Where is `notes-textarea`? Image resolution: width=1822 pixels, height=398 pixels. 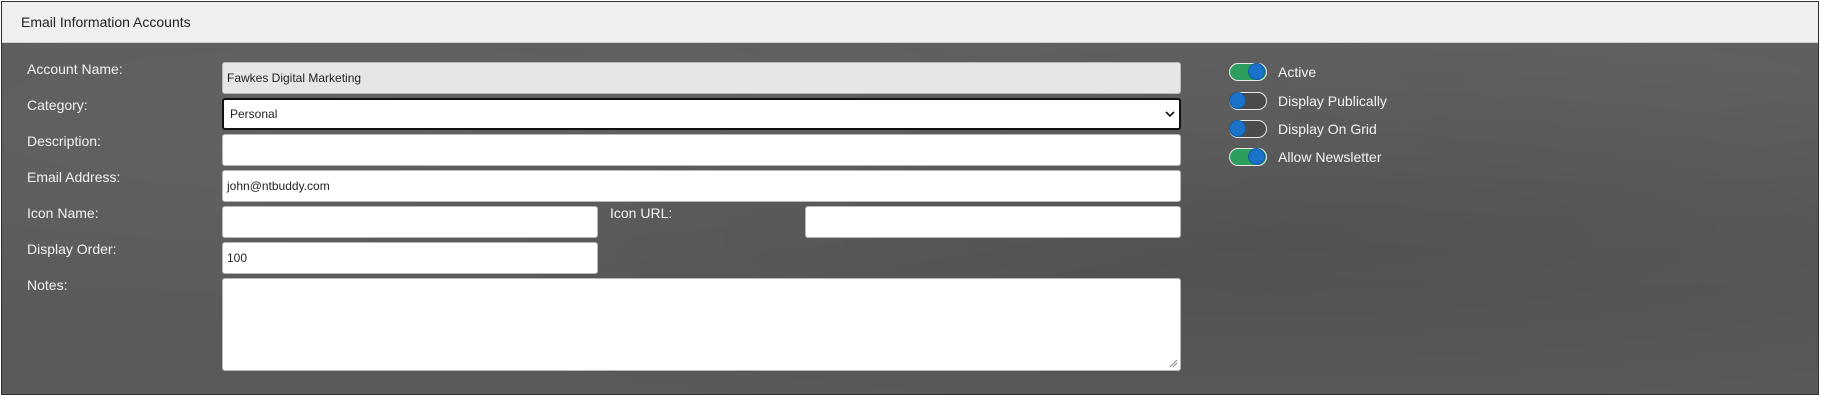
notes-textarea is located at coordinates (701, 324).